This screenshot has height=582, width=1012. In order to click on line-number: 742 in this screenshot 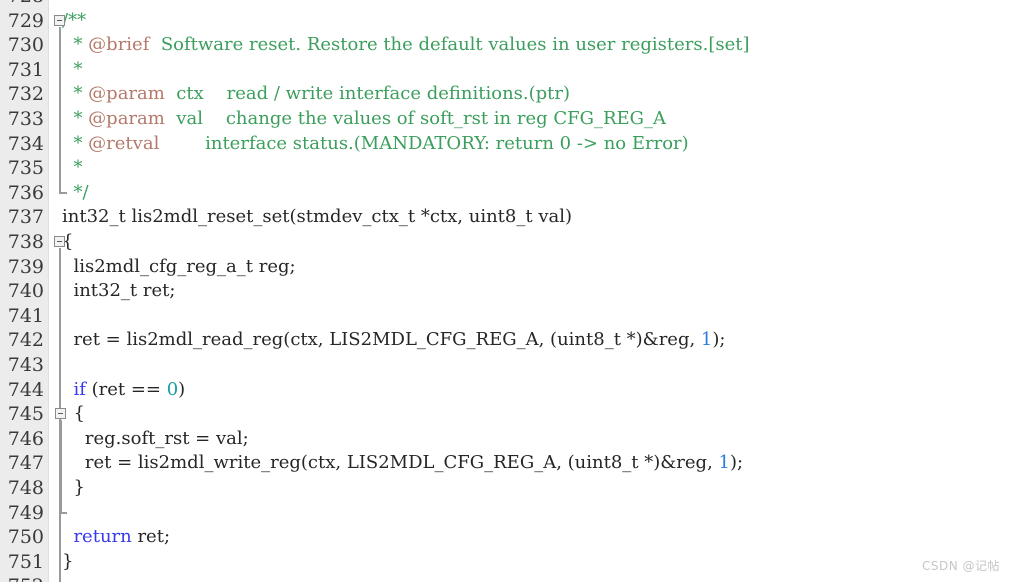, I will do `click(25, 340)`.